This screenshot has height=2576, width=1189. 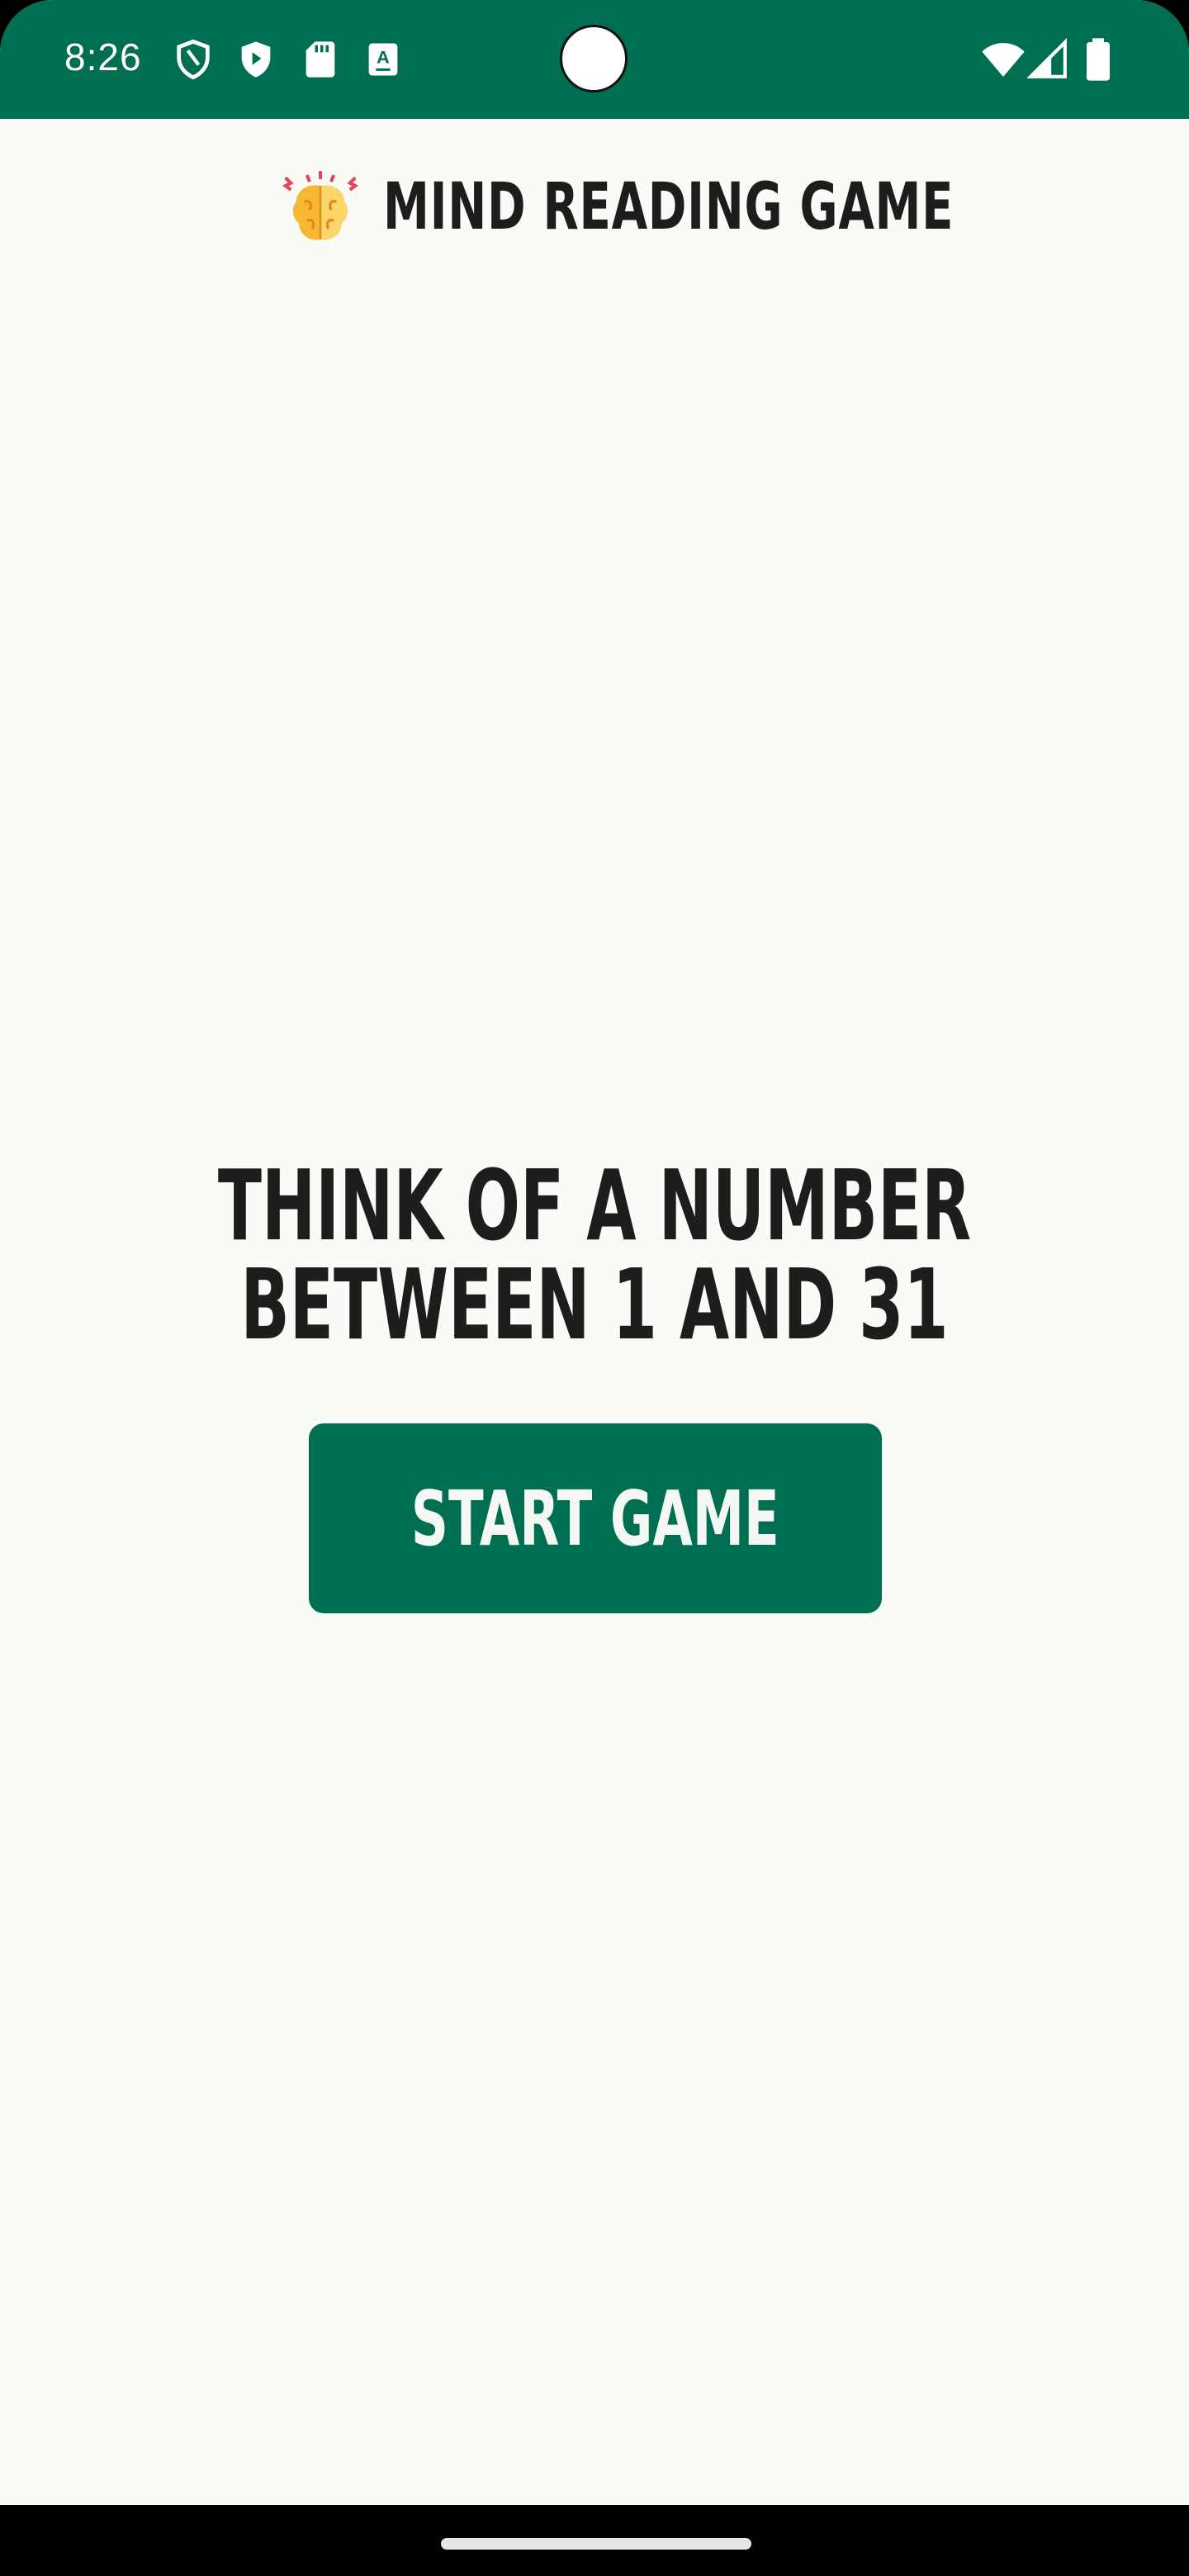 I want to click on navigation-bar, so click(x=594, y=2540).